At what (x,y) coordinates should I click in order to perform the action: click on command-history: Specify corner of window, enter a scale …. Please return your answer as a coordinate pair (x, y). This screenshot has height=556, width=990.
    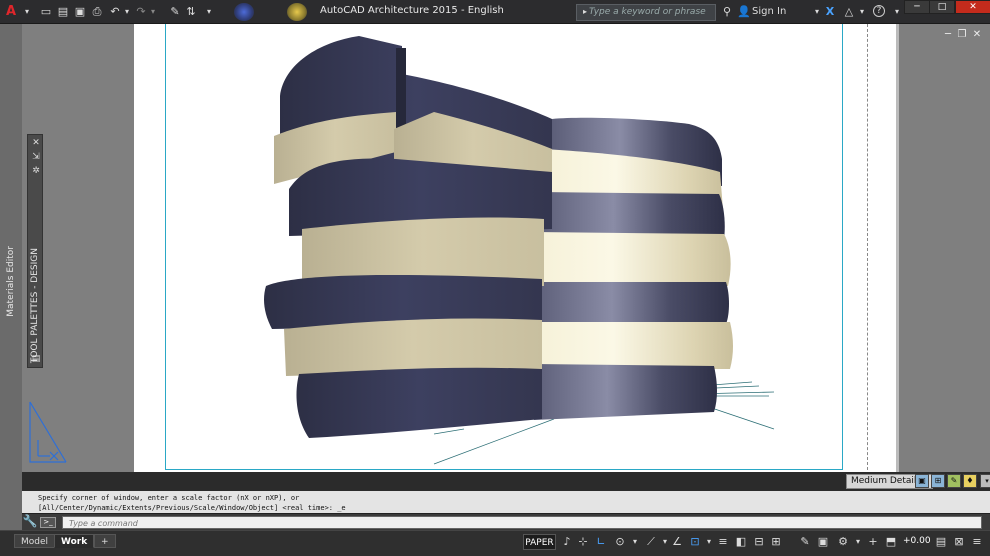
    Looking at the image, I should click on (506, 502).